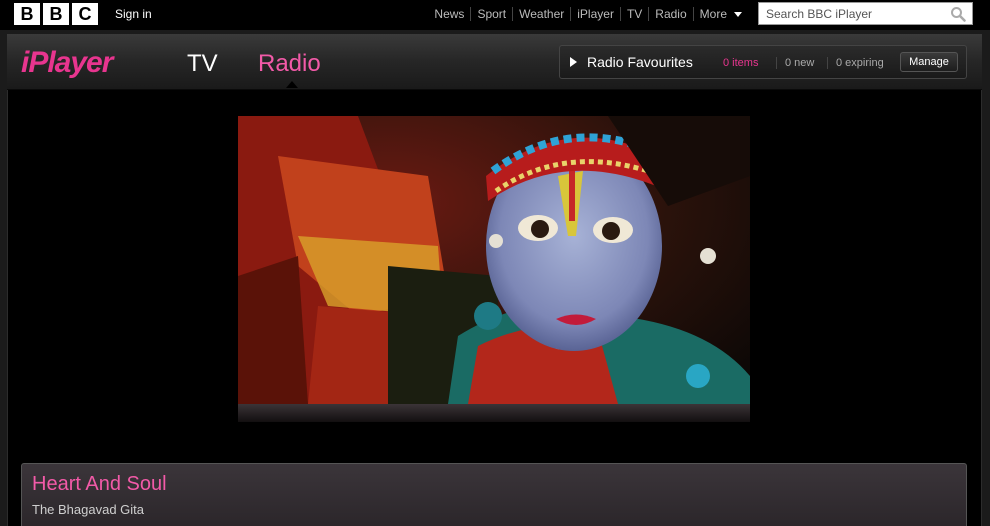 Image resolution: width=990 pixels, height=526 pixels. I want to click on iplayer-logo: iPlayer, so click(67, 63).